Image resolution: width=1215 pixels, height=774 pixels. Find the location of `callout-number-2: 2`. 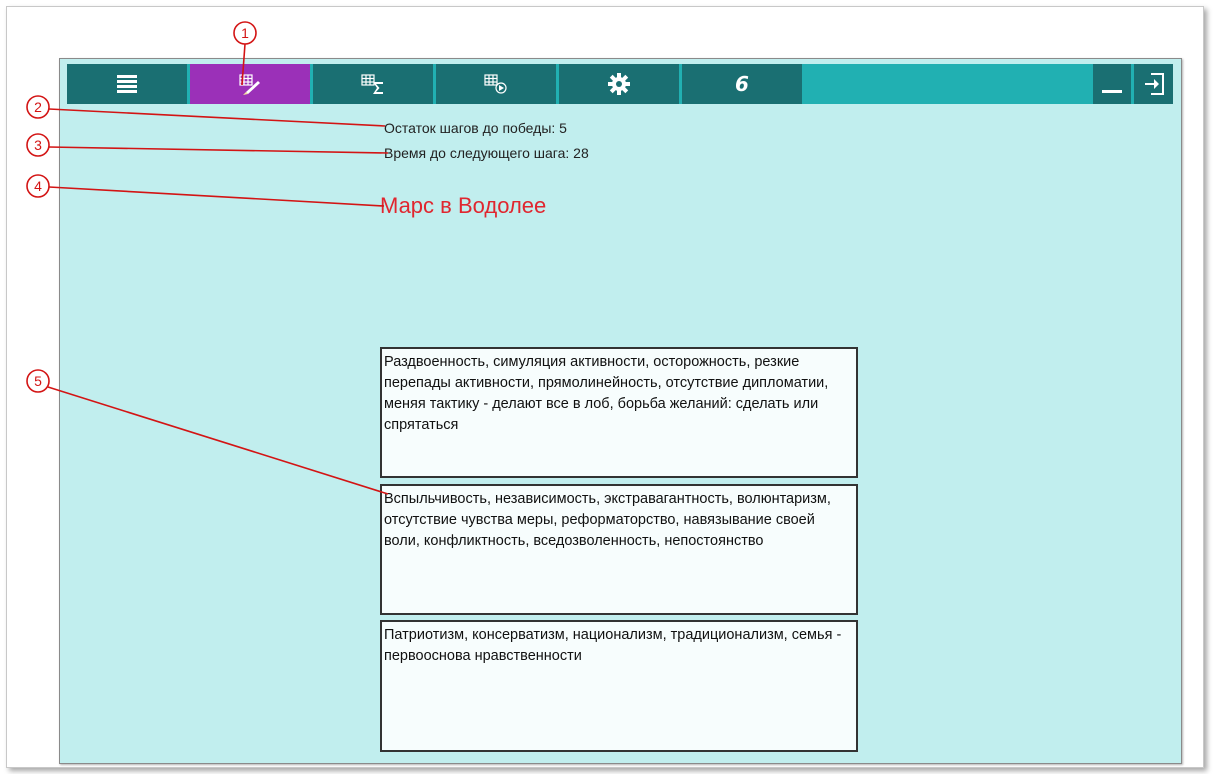

callout-number-2: 2 is located at coordinates (38, 107).